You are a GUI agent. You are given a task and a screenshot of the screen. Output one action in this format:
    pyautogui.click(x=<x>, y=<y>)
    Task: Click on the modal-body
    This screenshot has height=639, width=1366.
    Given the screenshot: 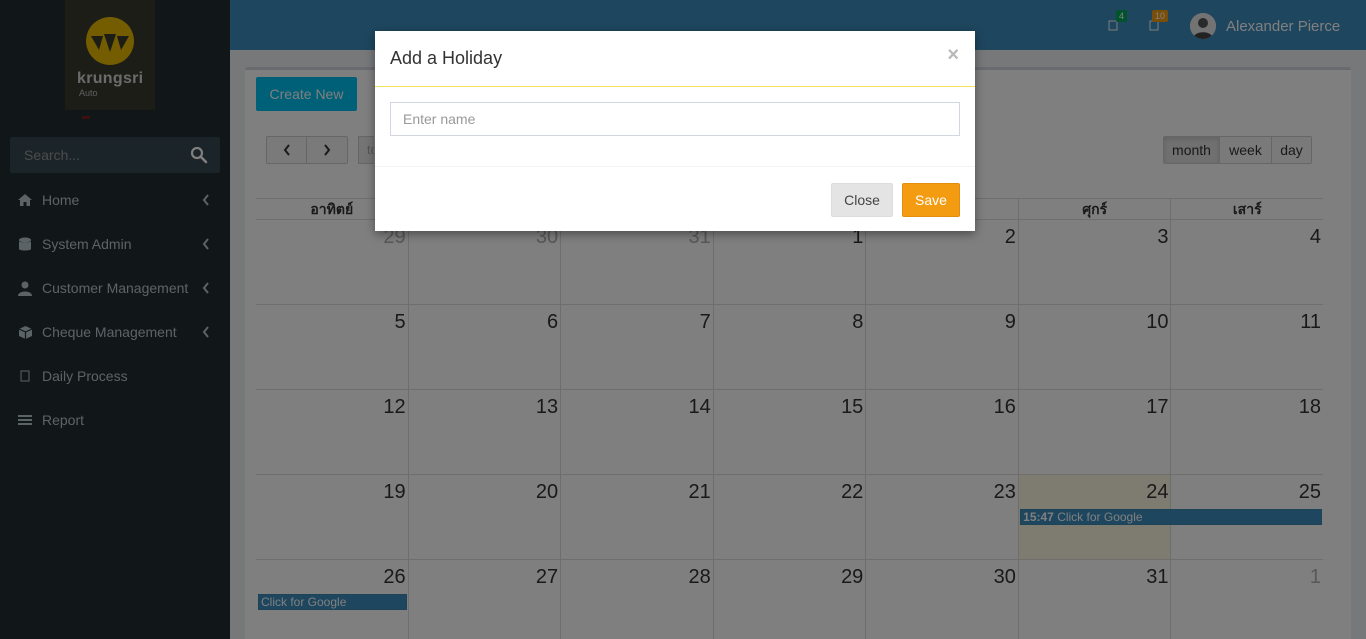 What is the action you would take?
    pyautogui.click(x=675, y=119)
    